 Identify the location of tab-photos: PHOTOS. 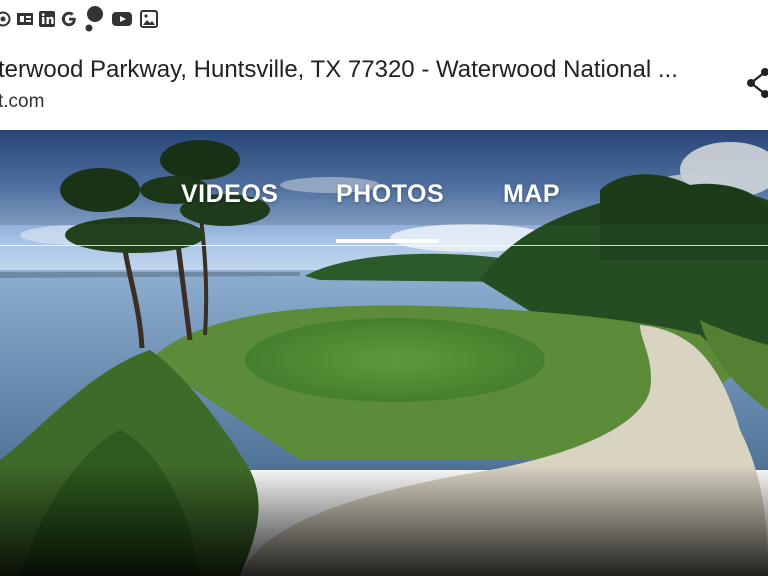
(390, 194).